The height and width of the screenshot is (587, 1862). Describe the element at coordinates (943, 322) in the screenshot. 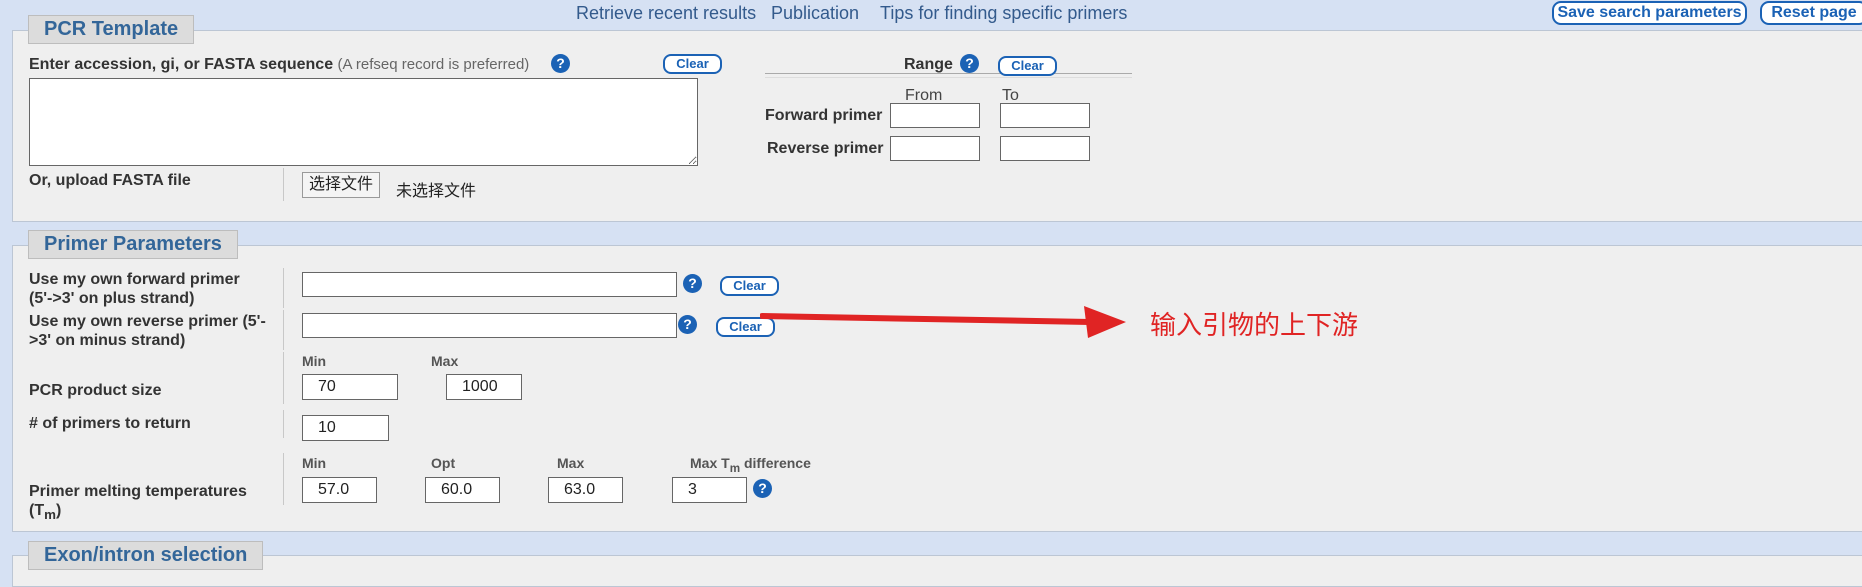

I see `red-arrow-icon` at that location.